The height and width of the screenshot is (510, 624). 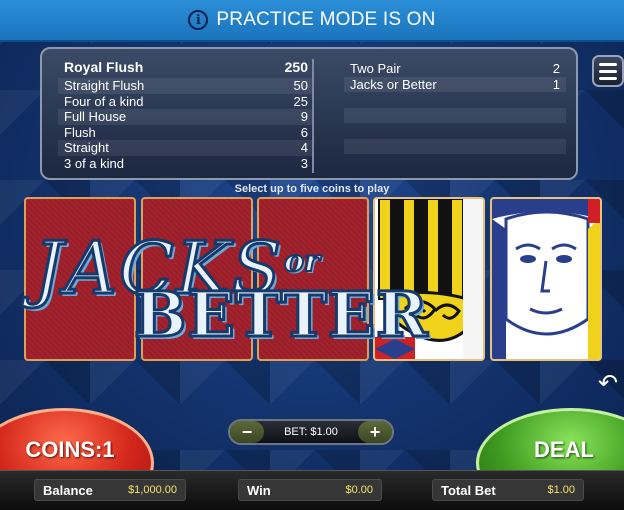 I want to click on total-bet-value: $1.00, so click(x=561, y=490).